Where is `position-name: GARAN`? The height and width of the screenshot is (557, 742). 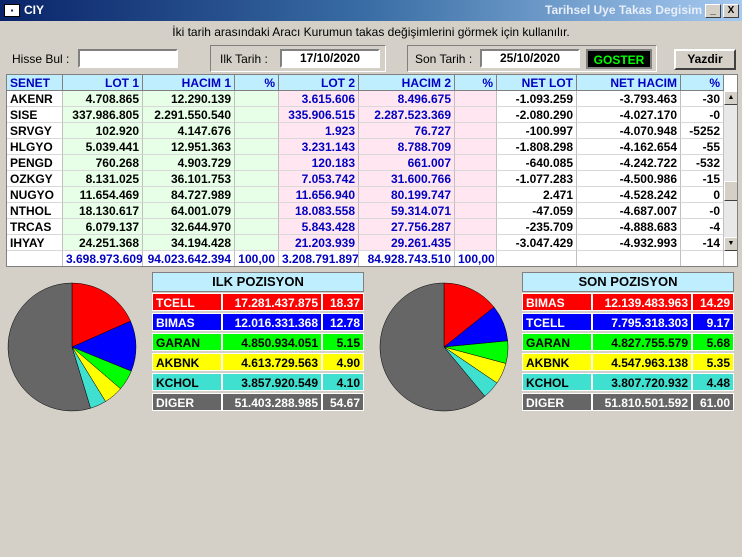 position-name: GARAN is located at coordinates (557, 342).